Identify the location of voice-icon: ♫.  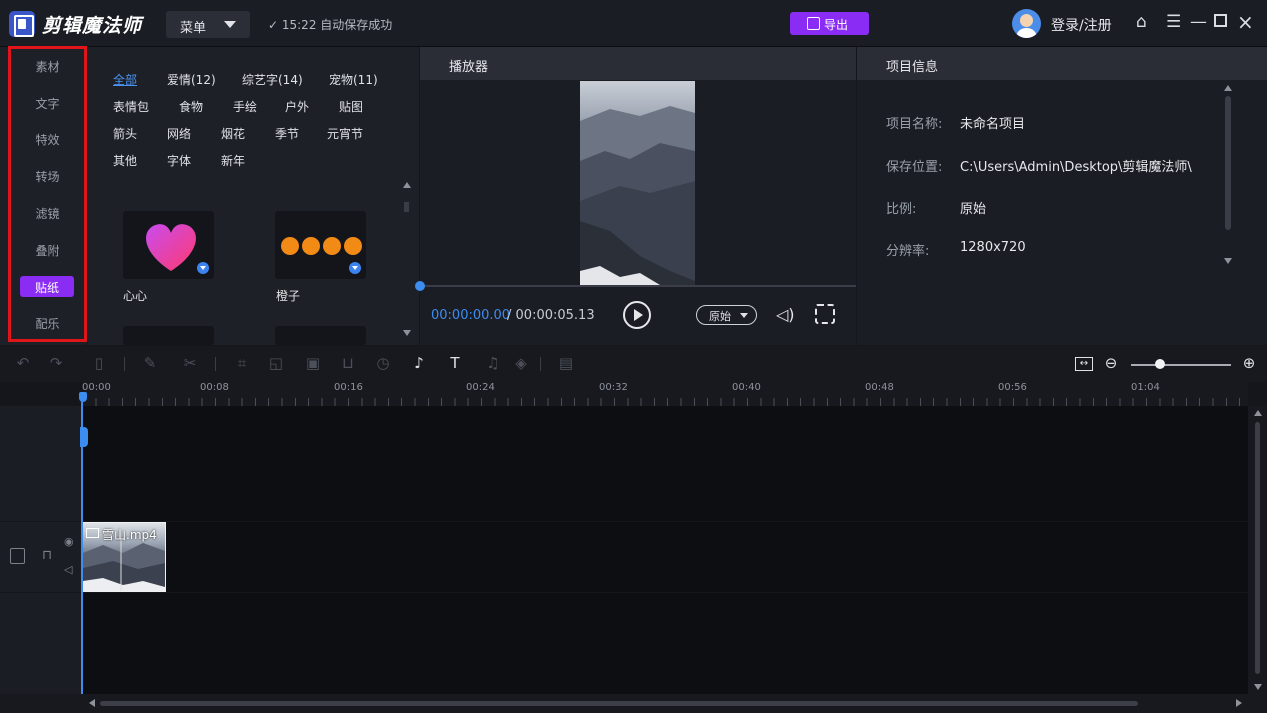
(493, 363).